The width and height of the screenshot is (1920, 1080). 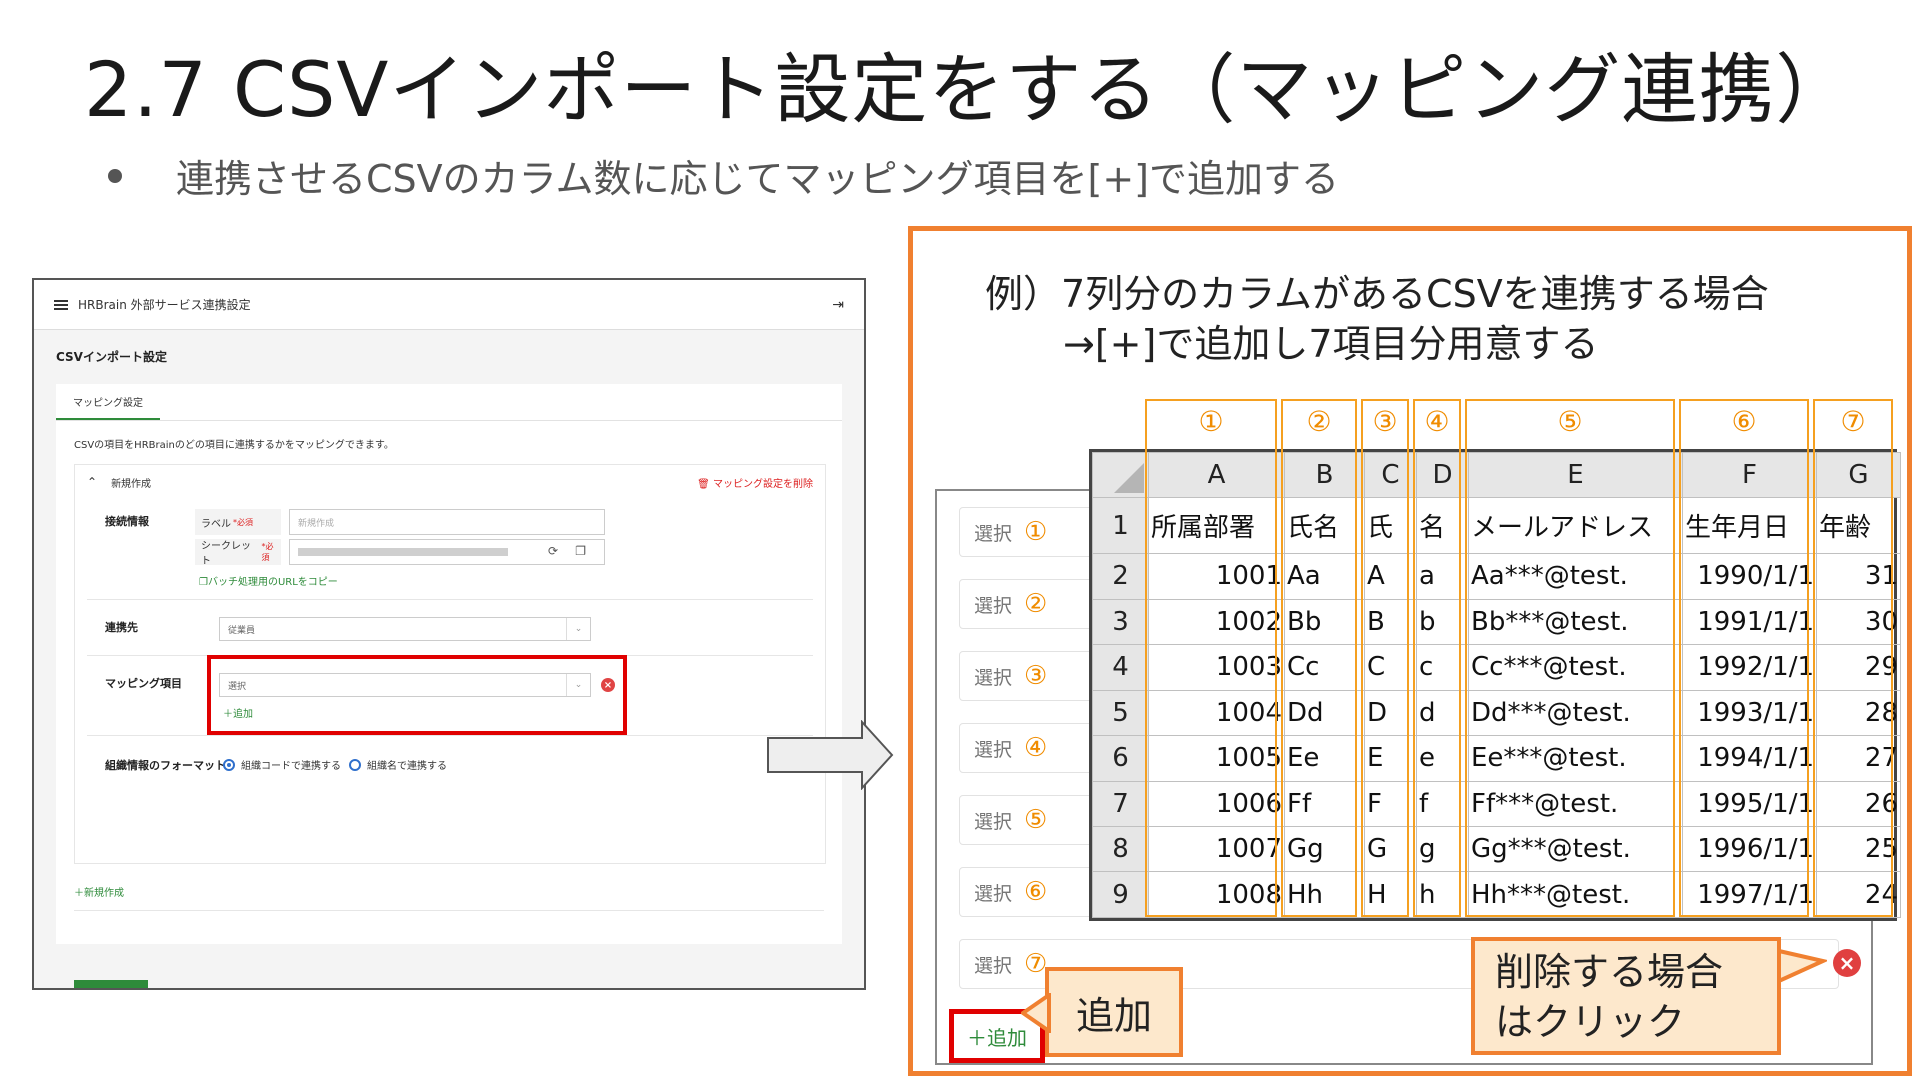 What do you see at coordinates (398, 764) in the screenshot?
I see `radio-org-name: 組織名で連携する` at bounding box center [398, 764].